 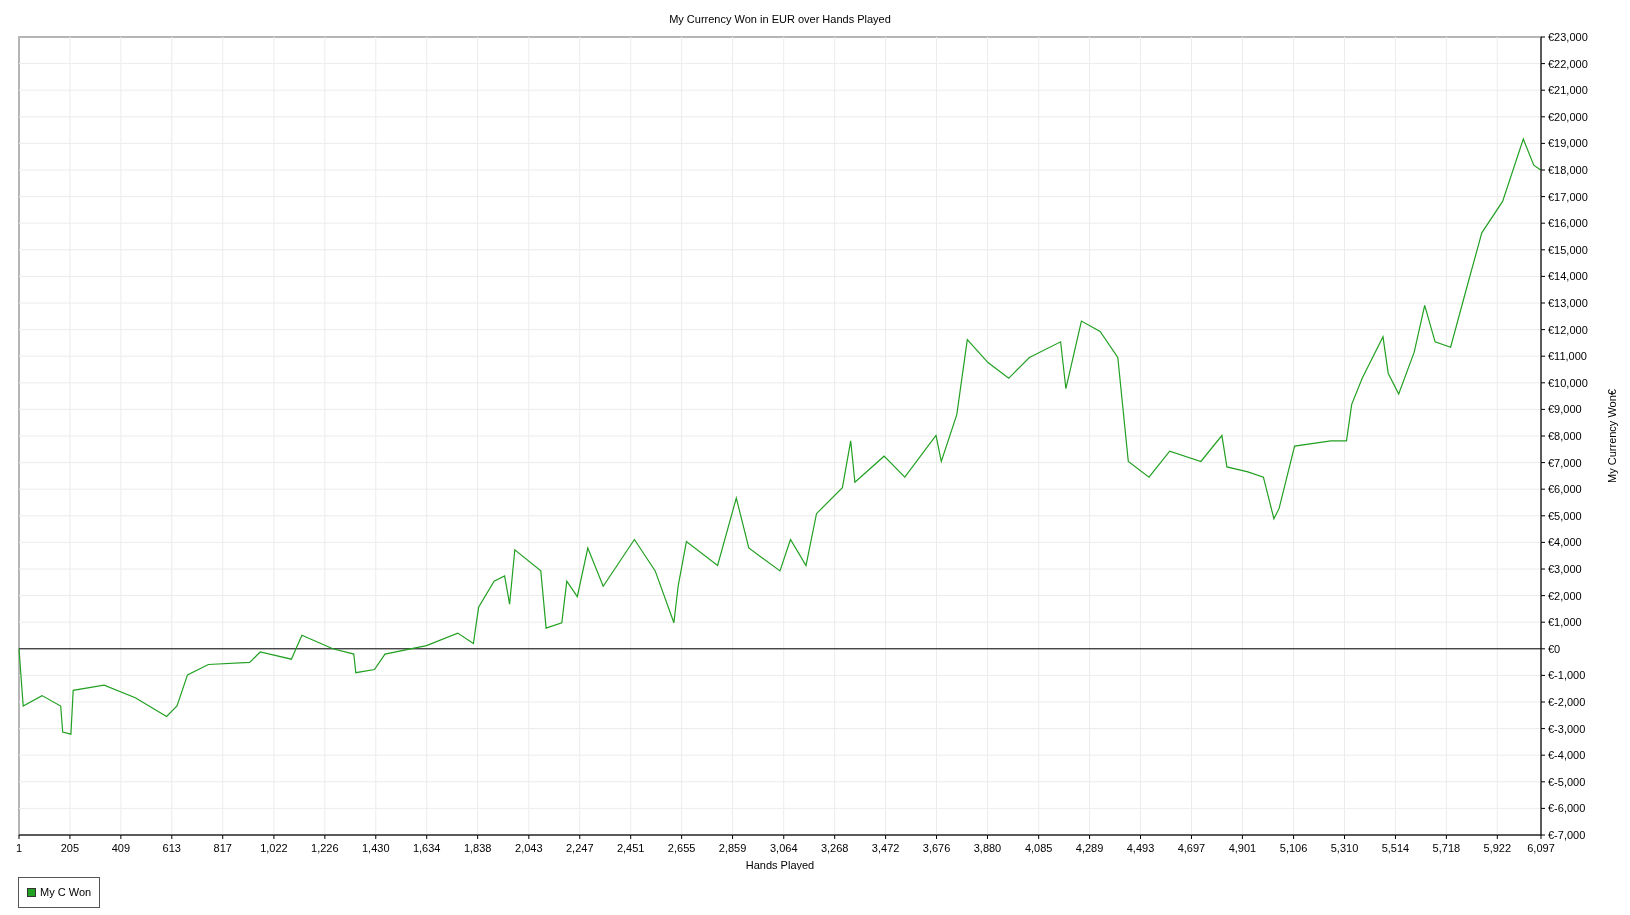 I want to click on y-axis-title: My Currency Won€, so click(x=1612, y=436).